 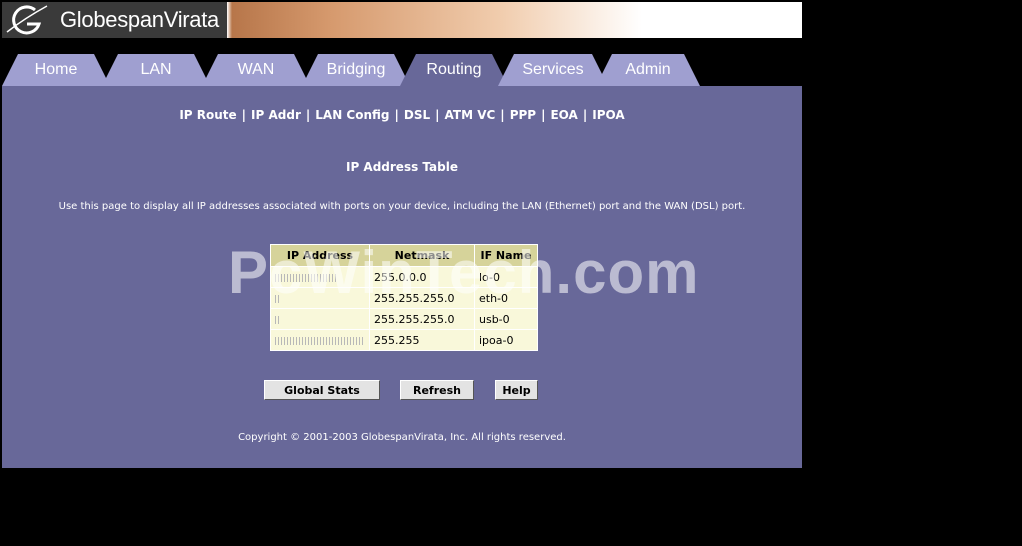 I want to click on brand-name: GlobespanVirata, so click(x=139, y=19).